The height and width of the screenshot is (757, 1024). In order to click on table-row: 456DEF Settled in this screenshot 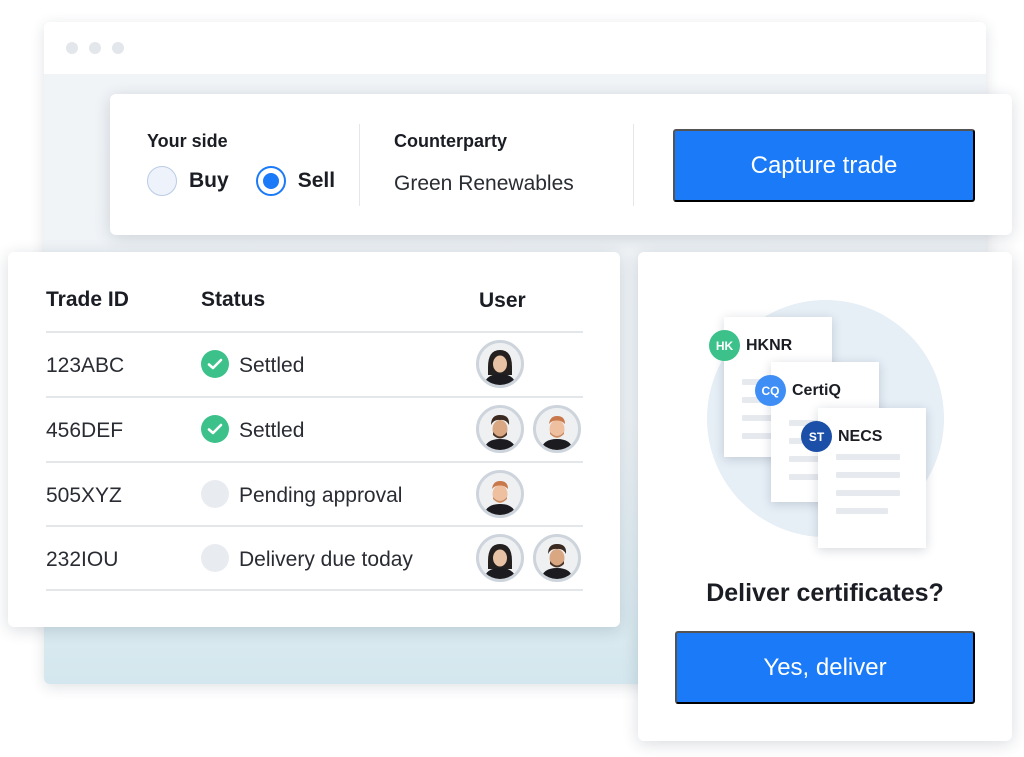, I will do `click(314, 430)`.